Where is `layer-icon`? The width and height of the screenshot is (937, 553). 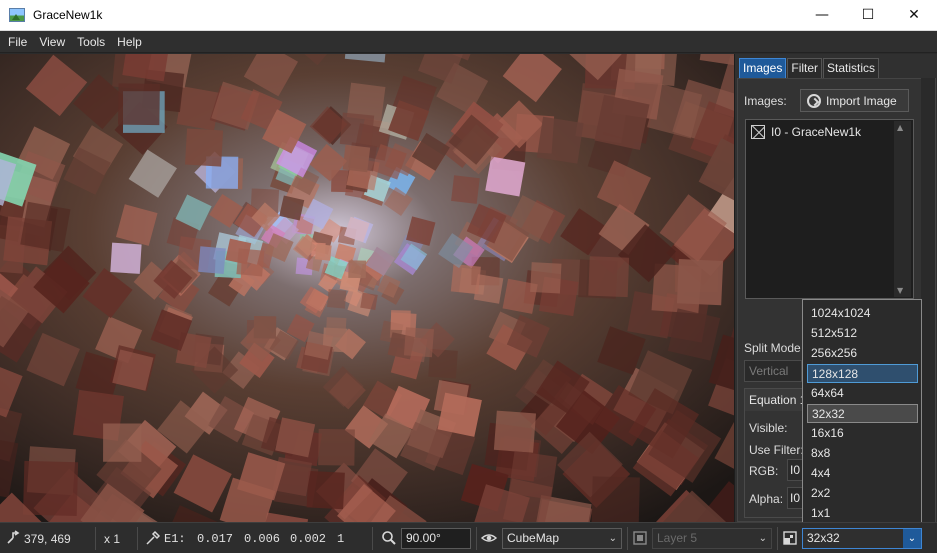 layer-icon is located at coordinates (640, 538).